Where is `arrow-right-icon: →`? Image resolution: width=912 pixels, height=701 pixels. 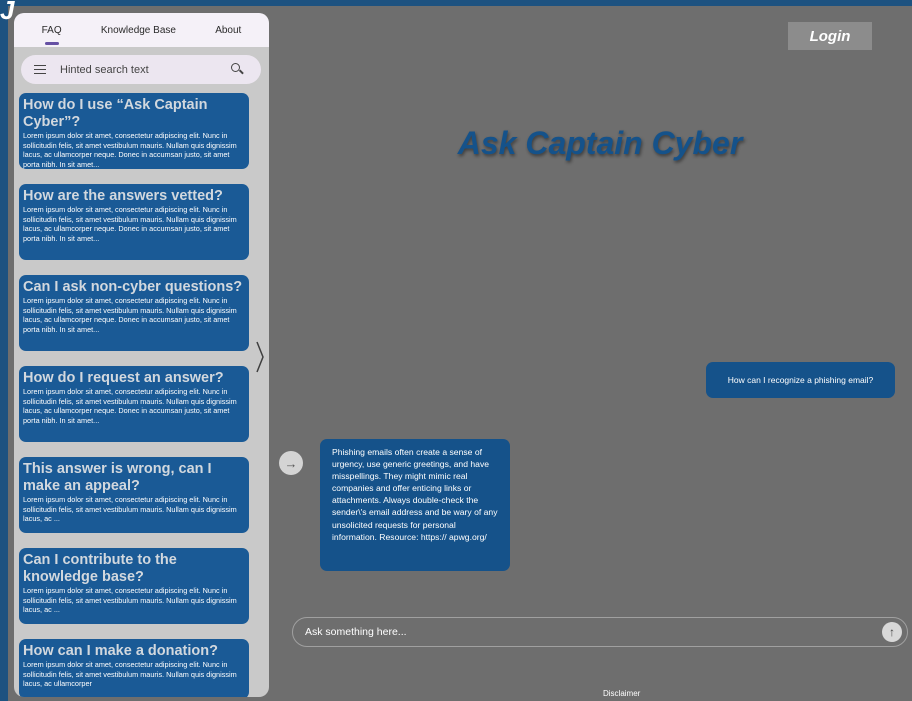
arrow-right-icon: → is located at coordinates (291, 463).